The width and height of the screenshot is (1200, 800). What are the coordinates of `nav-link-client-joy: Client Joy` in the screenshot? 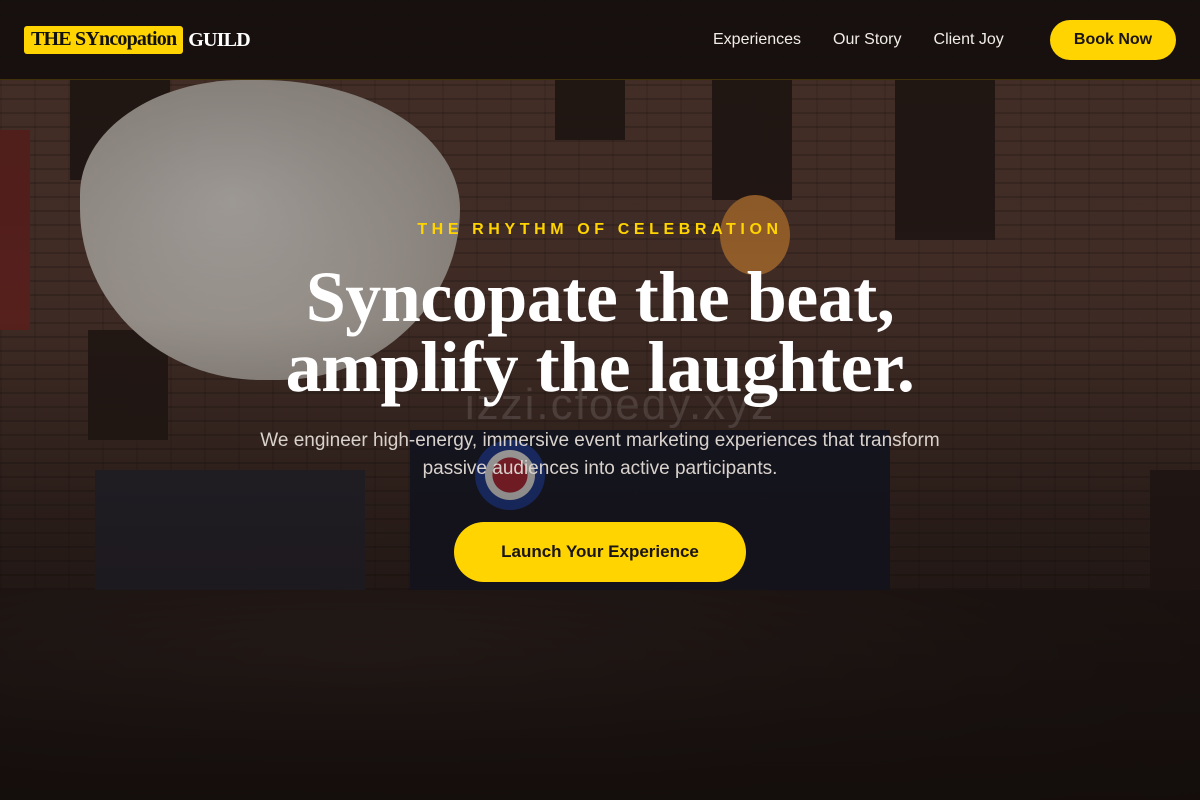 It's located at (969, 40).